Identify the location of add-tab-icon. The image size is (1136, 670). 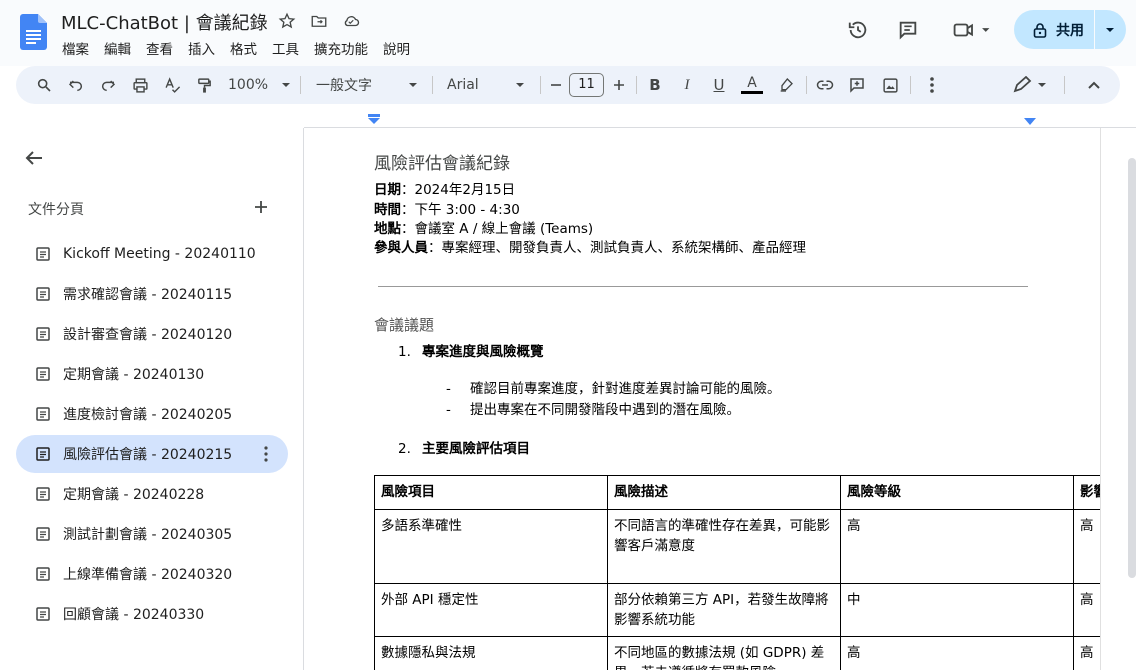
(261, 207).